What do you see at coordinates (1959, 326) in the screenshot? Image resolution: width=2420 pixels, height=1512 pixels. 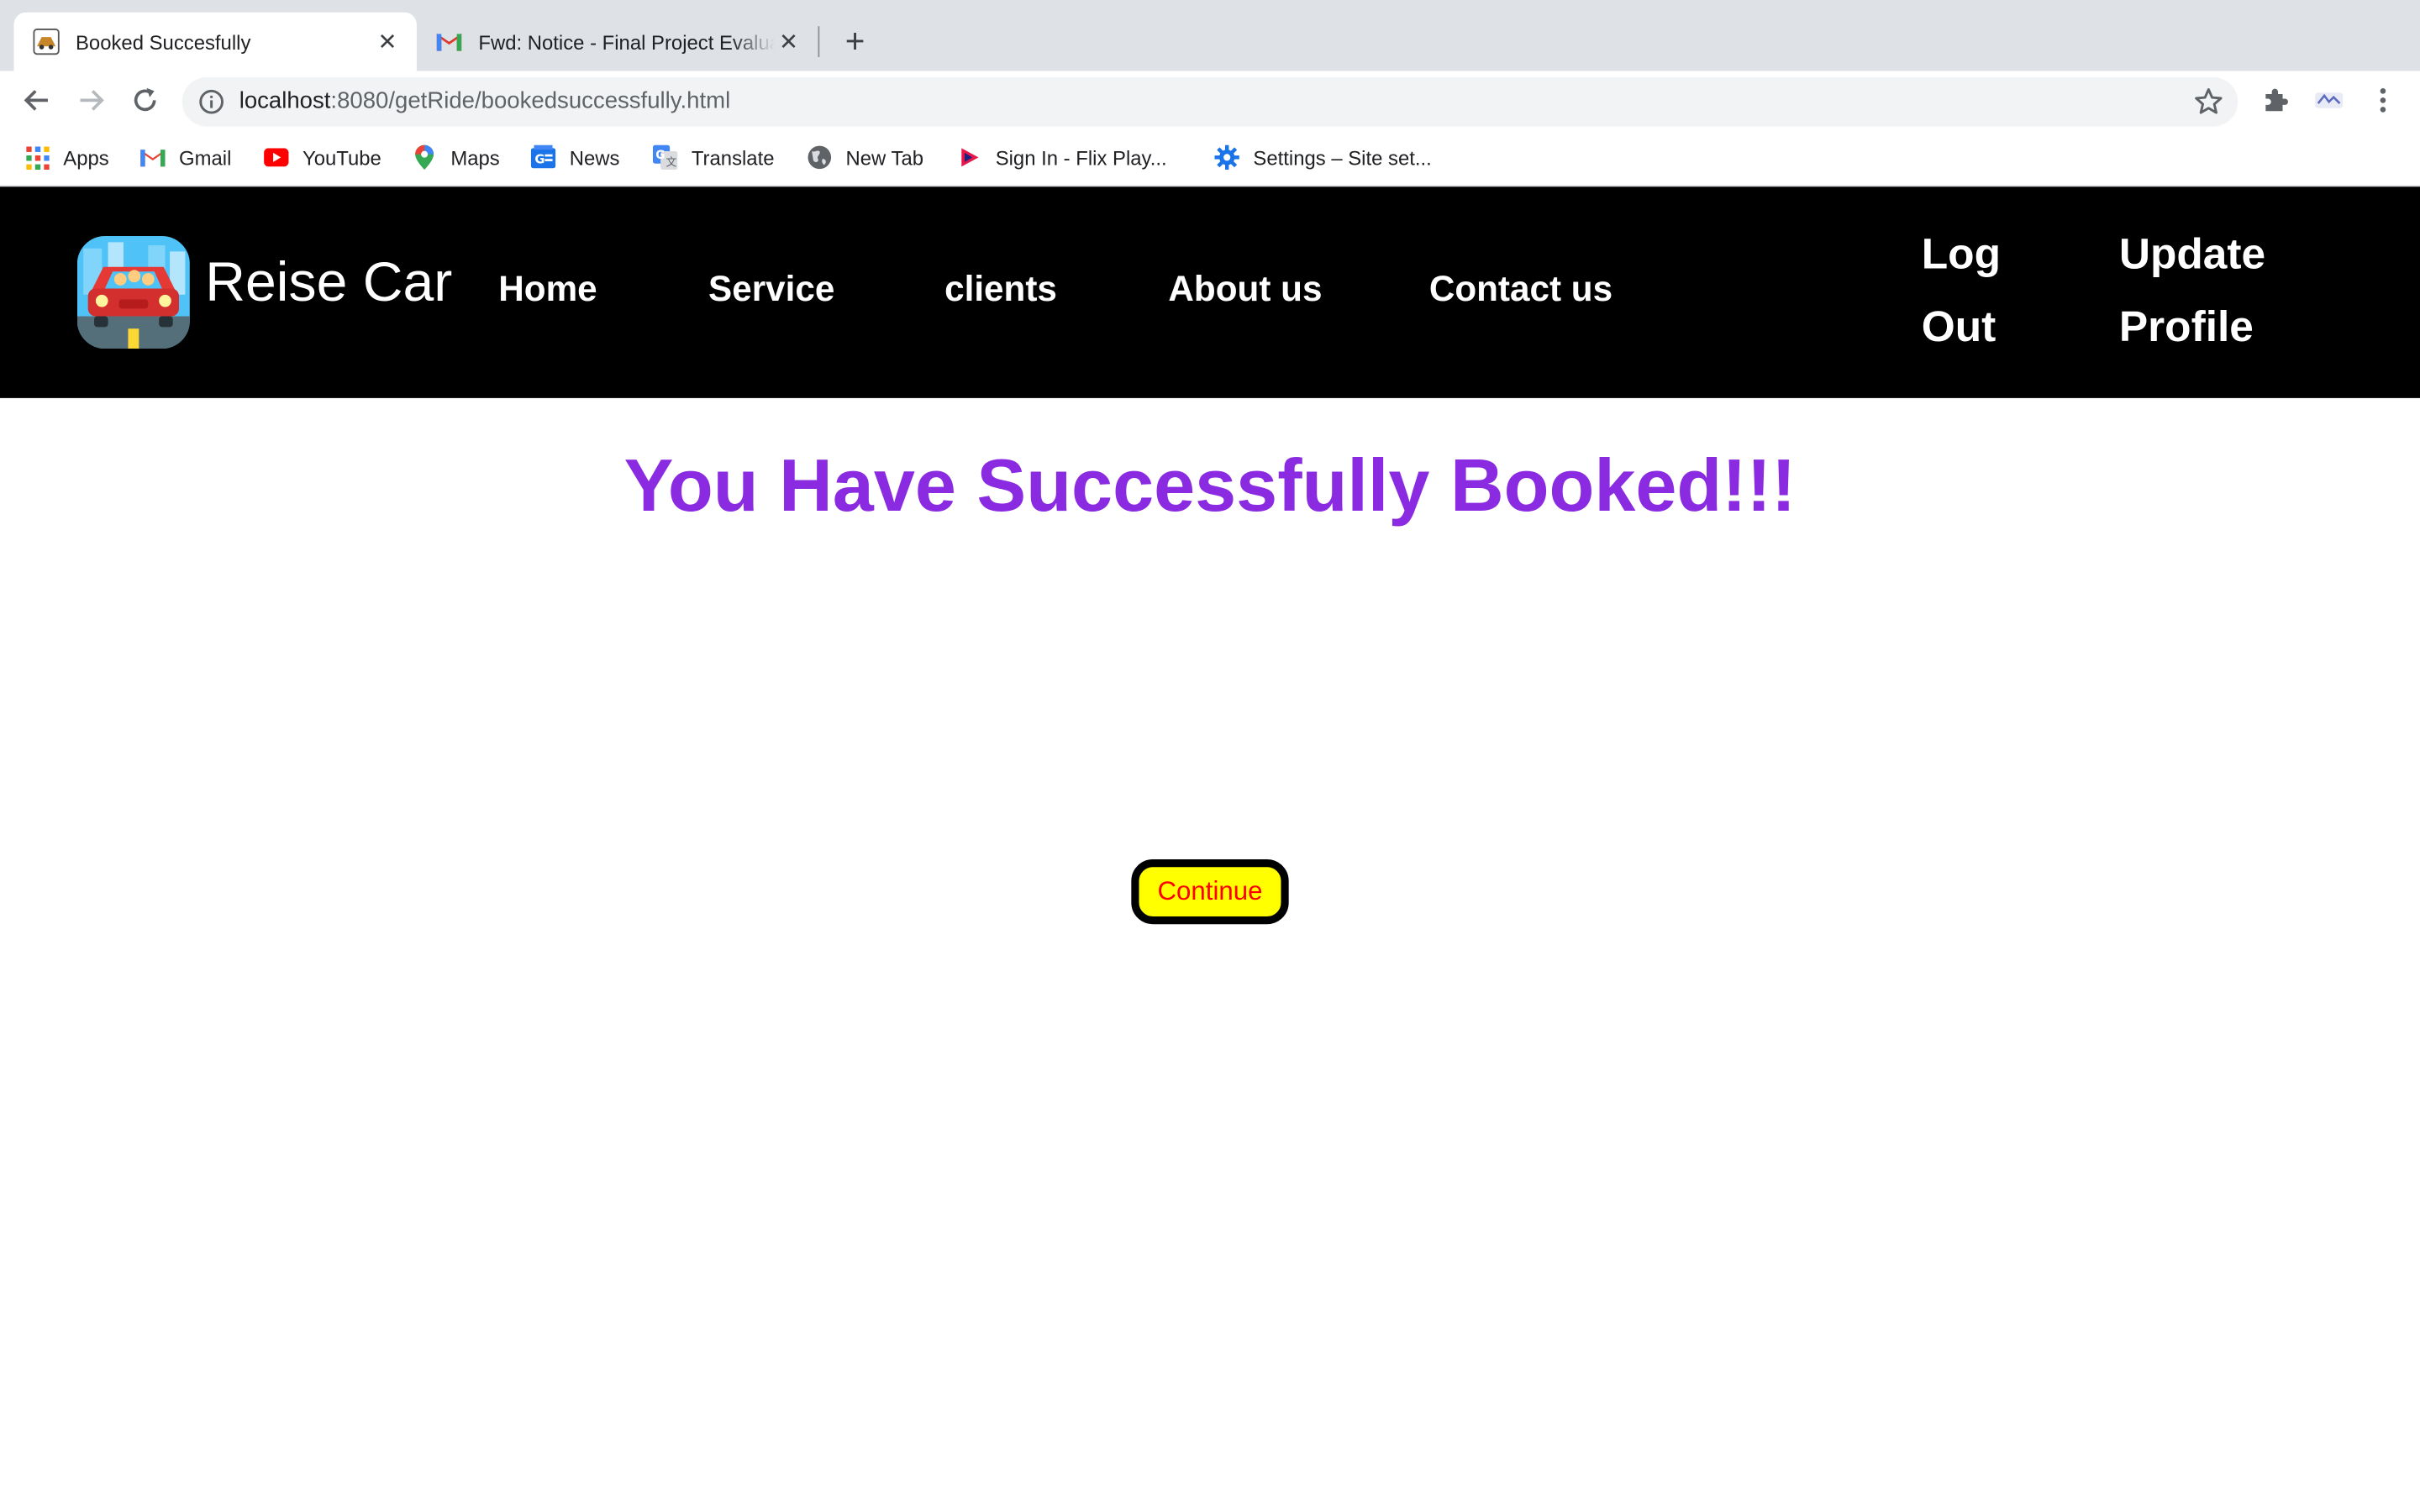 I see `log-out-line-2: Out` at bounding box center [1959, 326].